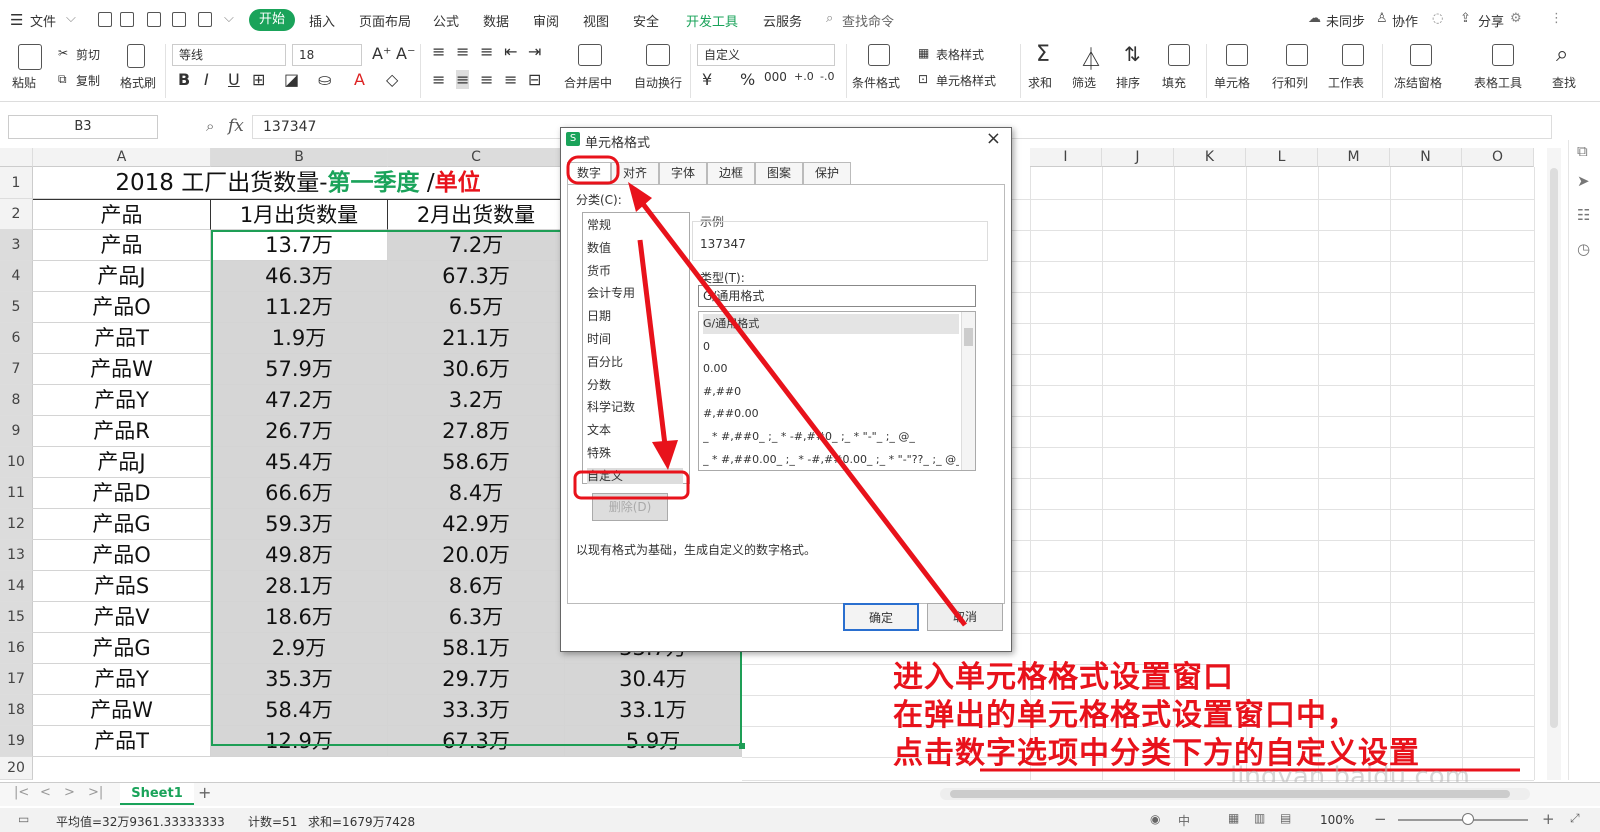 Image resolution: width=1600 pixels, height=832 pixels. Describe the element at coordinates (653, 710) in the screenshot. I see `value-cell: 33.1万` at that location.